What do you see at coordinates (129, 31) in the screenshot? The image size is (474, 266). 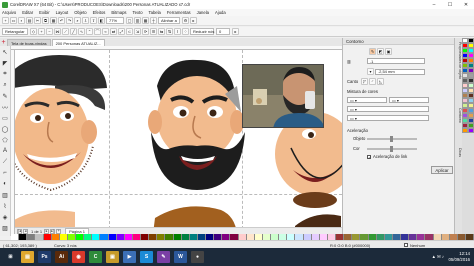 I see `extract-subpath-icon: ⊂` at bounding box center [129, 31].